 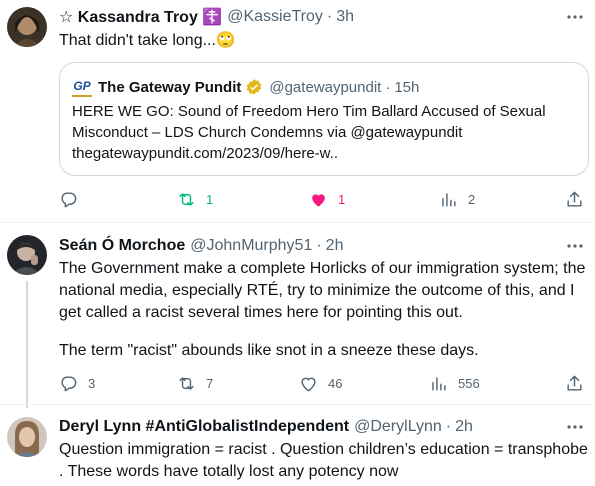 What do you see at coordinates (210, 383) in the screenshot?
I see `retweet-count: 7` at bounding box center [210, 383].